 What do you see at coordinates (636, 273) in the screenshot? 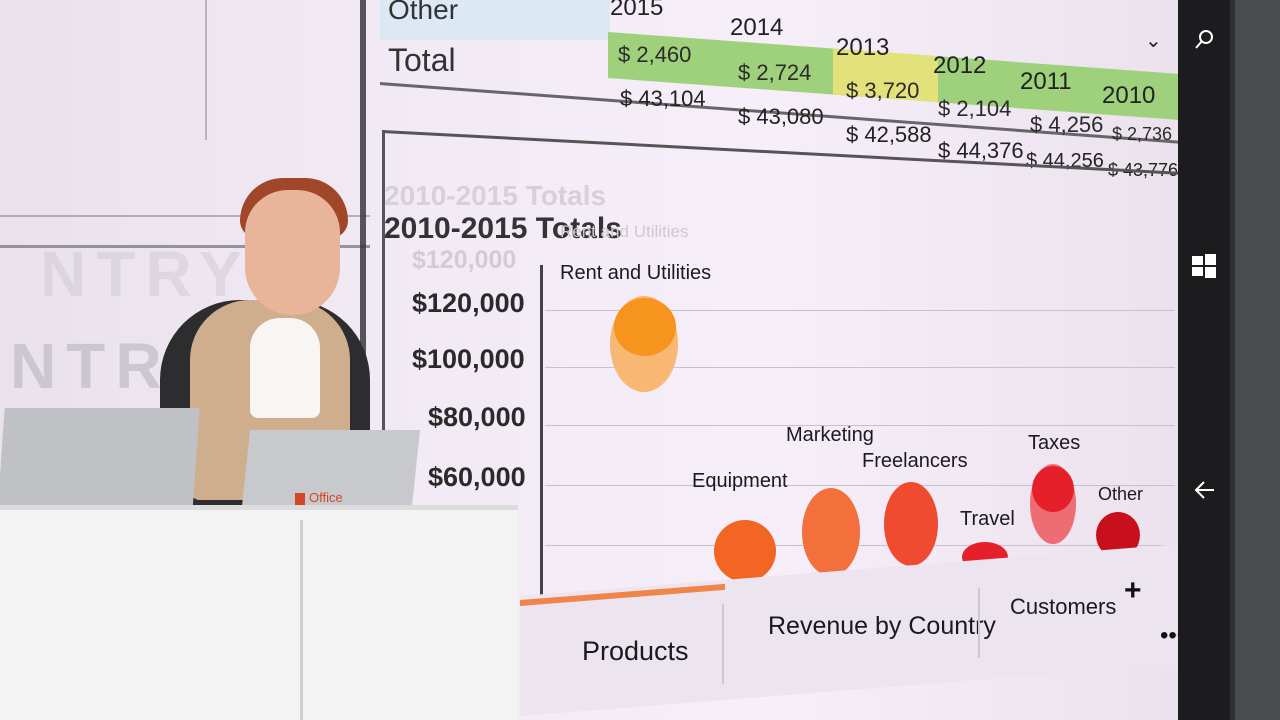
I see `bubble-label: Rent and Utilities` at bounding box center [636, 273].